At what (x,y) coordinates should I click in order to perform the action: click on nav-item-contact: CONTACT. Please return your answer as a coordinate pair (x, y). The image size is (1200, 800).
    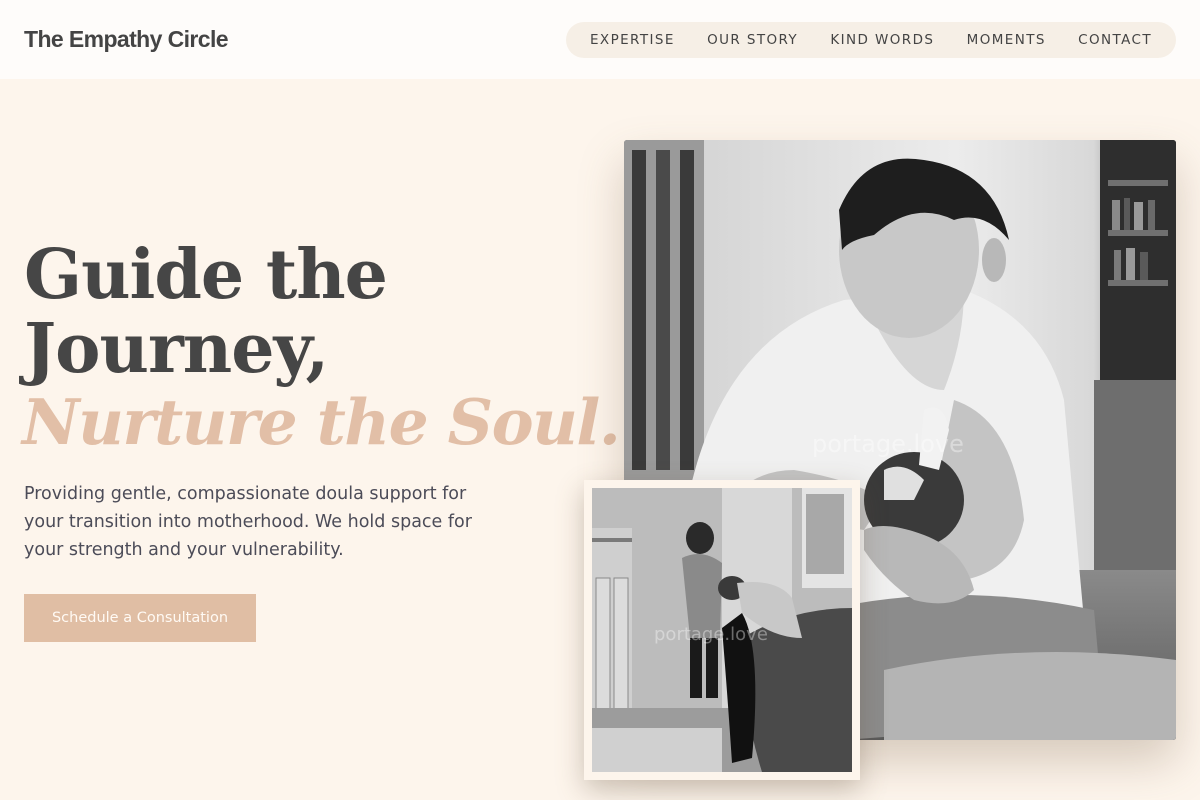
    Looking at the image, I should click on (1115, 40).